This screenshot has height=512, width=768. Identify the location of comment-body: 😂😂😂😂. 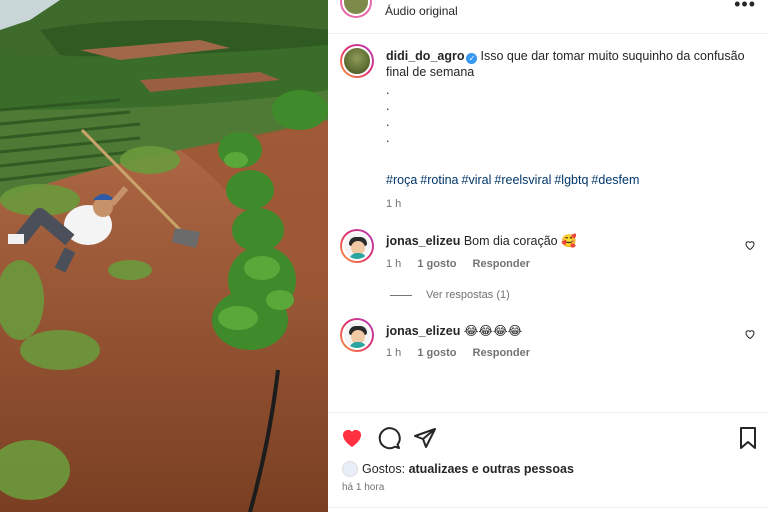
(493, 331).